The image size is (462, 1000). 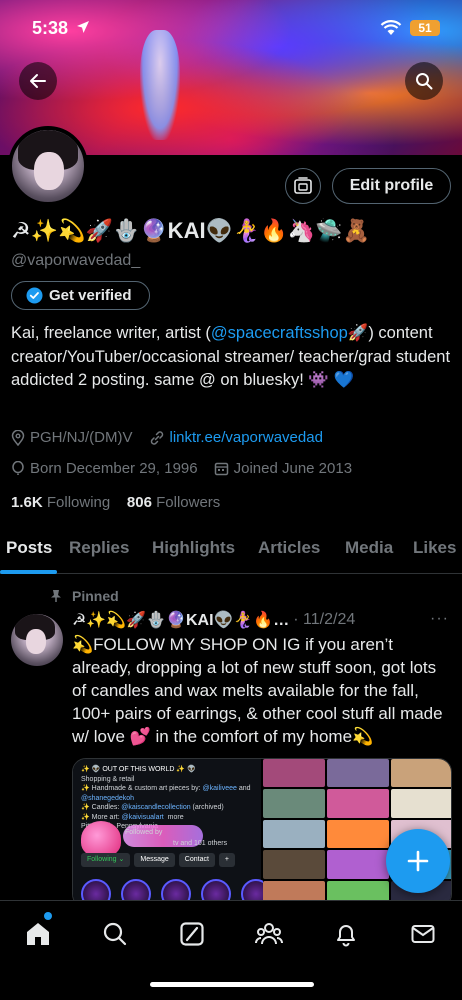 I want to click on following-link: 1.6K Following, so click(x=60, y=502).